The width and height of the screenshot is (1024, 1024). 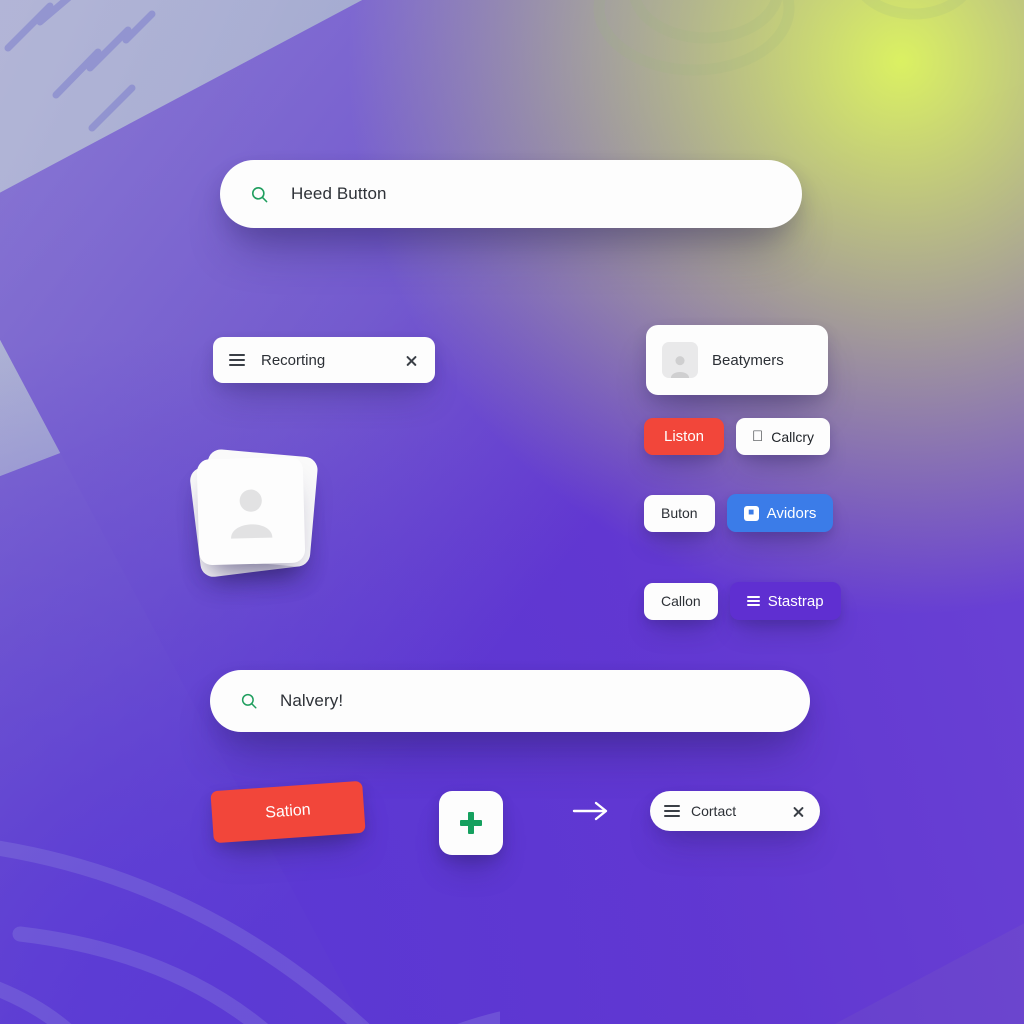 I want to click on stastrap-button: Stastrap, so click(x=785, y=601).